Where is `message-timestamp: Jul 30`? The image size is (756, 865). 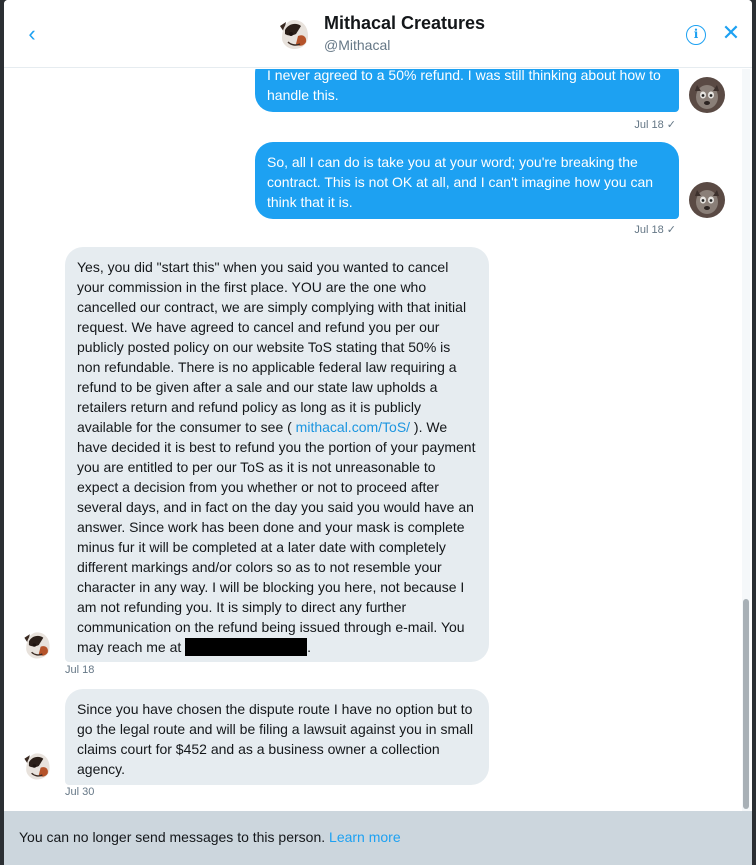 message-timestamp: Jul 30 is located at coordinates (80, 792).